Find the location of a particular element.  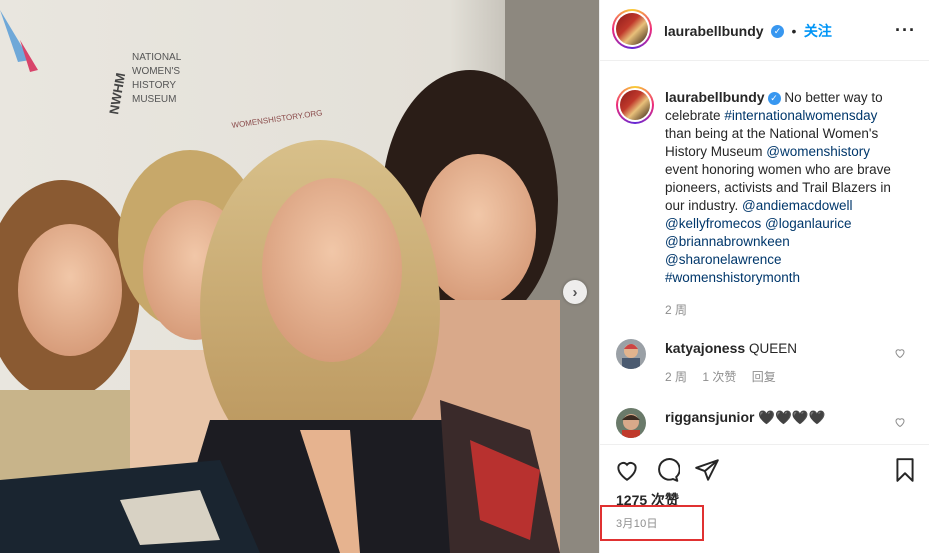

author-line: laurabellbundy ✓ • 关注 is located at coordinates (748, 31).